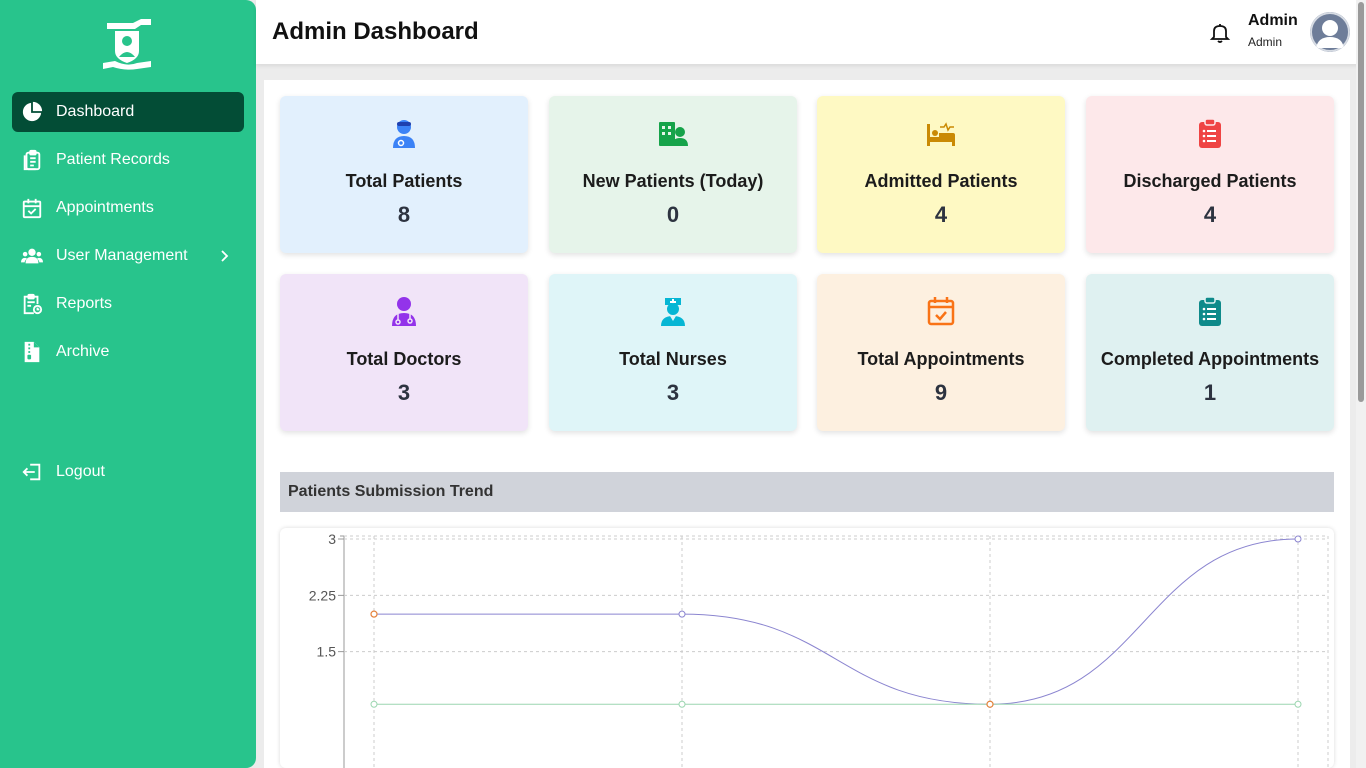 The height and width of the screenshot is (768, 1366). I want to click on stat-card-discharged-patients: Discharged Patients 4, so click(1210, 174).